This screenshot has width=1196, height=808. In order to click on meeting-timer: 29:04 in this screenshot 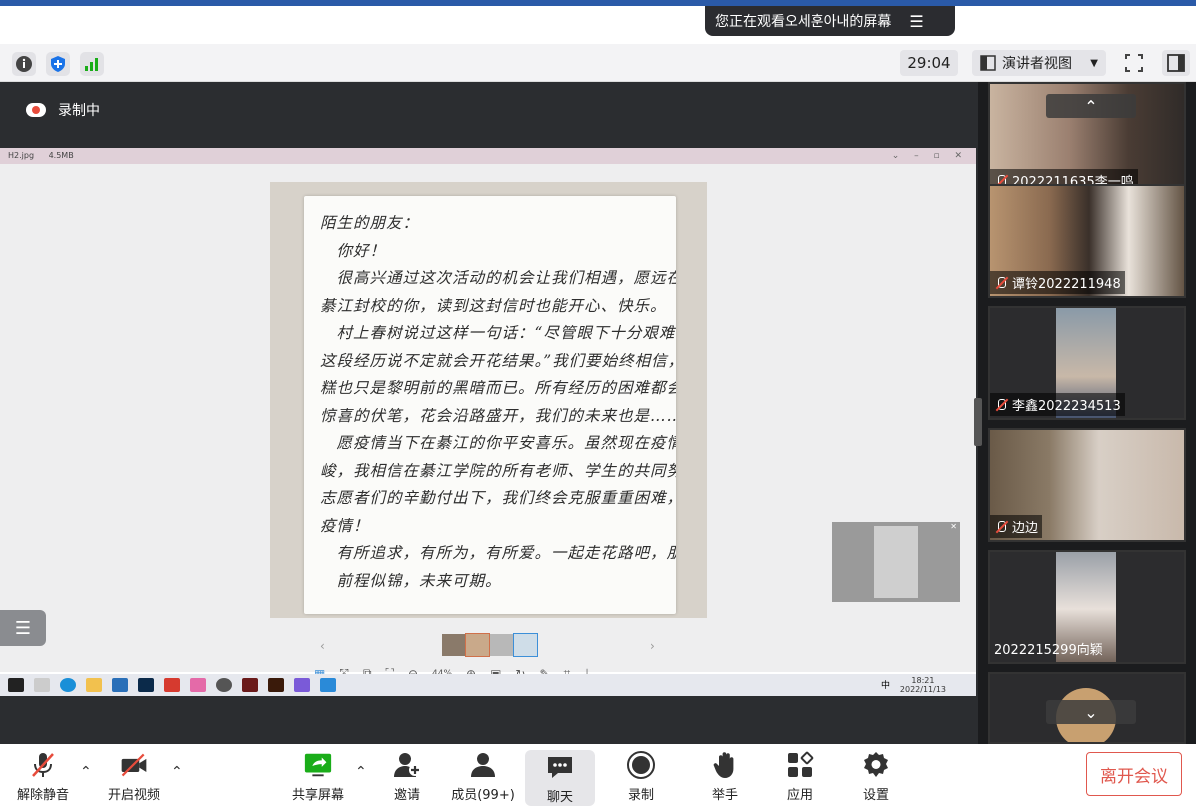, I will do `click(929, 63)`.